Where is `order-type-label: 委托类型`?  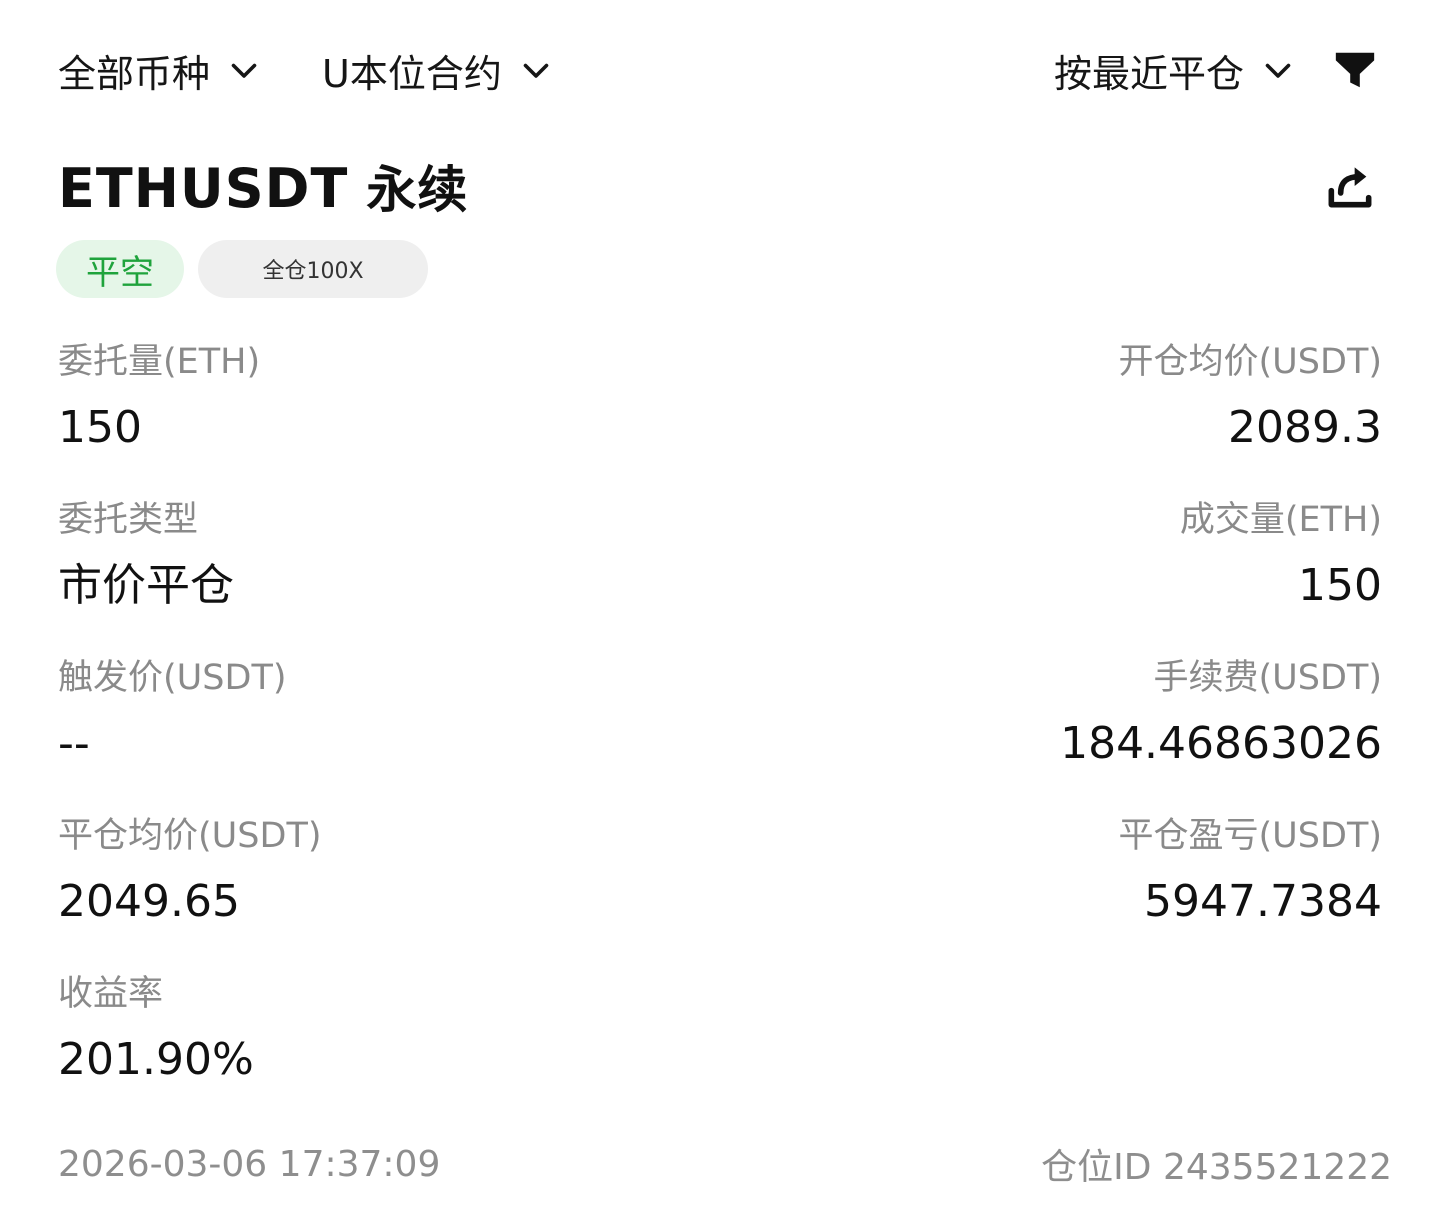
order-type-label: 委托类型 is located at coordinates (128, 520).